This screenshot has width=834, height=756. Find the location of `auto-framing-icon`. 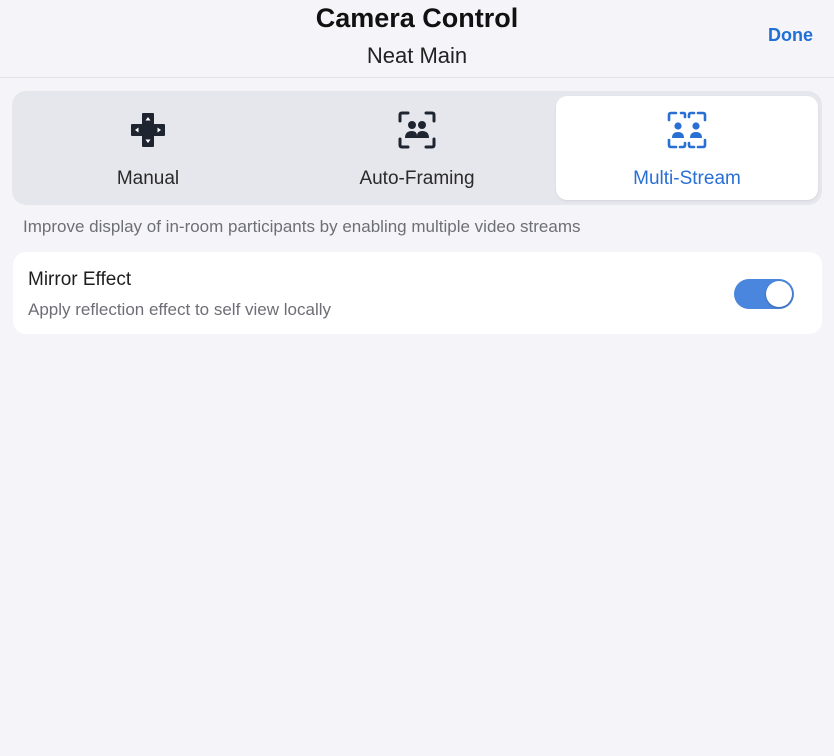

auto-framing-icon is located at coordinates (417, 130).